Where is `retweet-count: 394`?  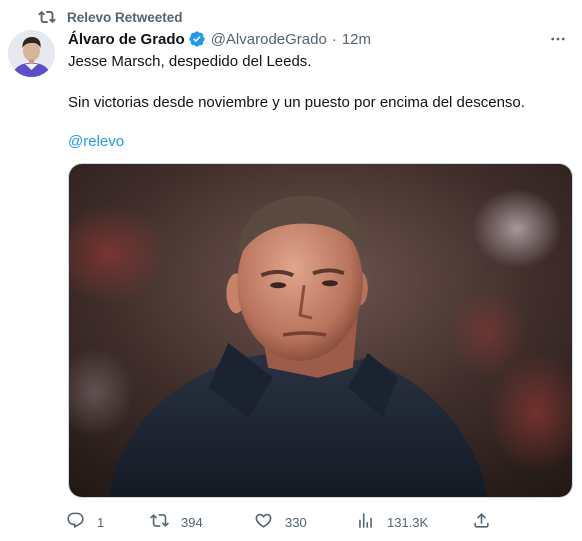
retweet-count: 394 is located at coordinates (192, 522).